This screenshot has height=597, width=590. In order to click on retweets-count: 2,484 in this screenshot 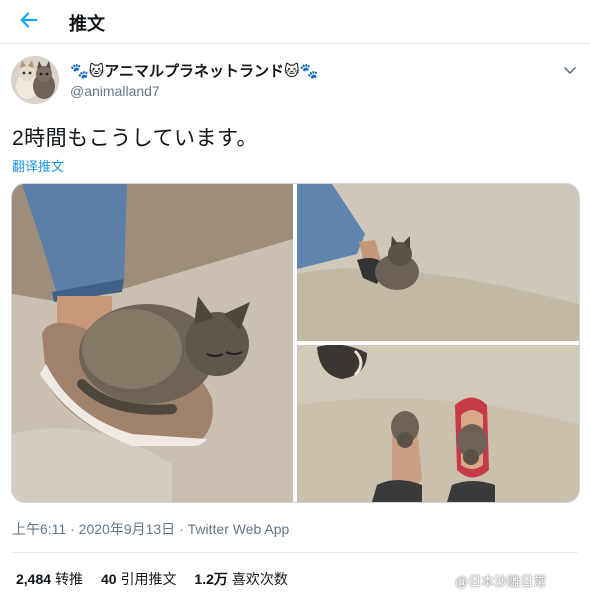, I will do `click(34, 579)`.